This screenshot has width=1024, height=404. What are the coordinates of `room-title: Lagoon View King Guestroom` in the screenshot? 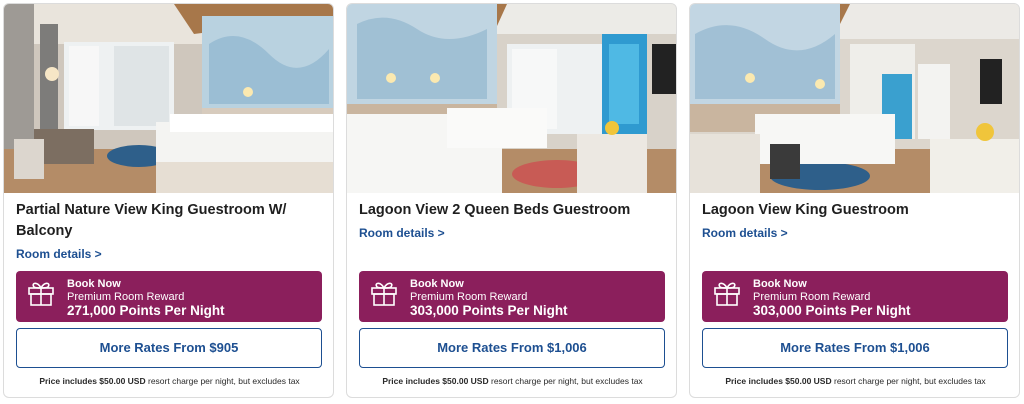 It's located at (805, 210).